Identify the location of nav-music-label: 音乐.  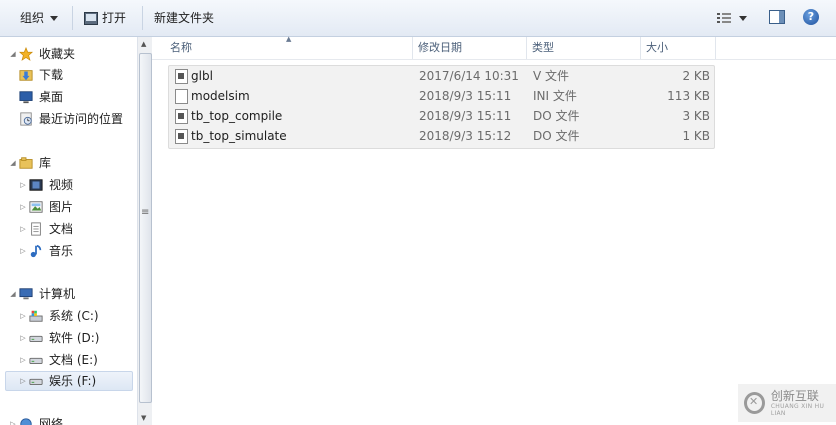
(61, 251).